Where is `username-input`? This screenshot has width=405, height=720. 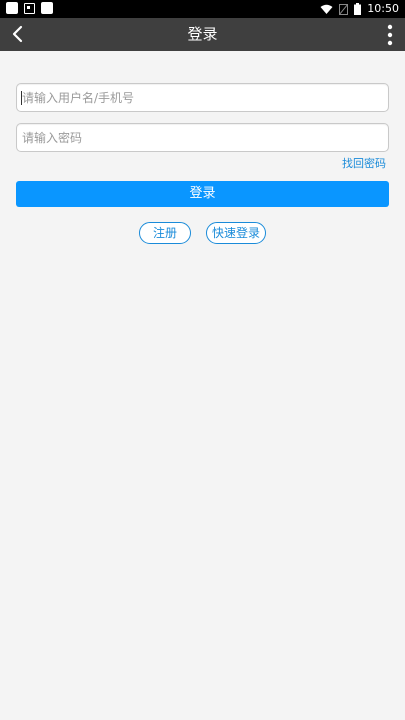 username-input is located at coordinates (199, 97).